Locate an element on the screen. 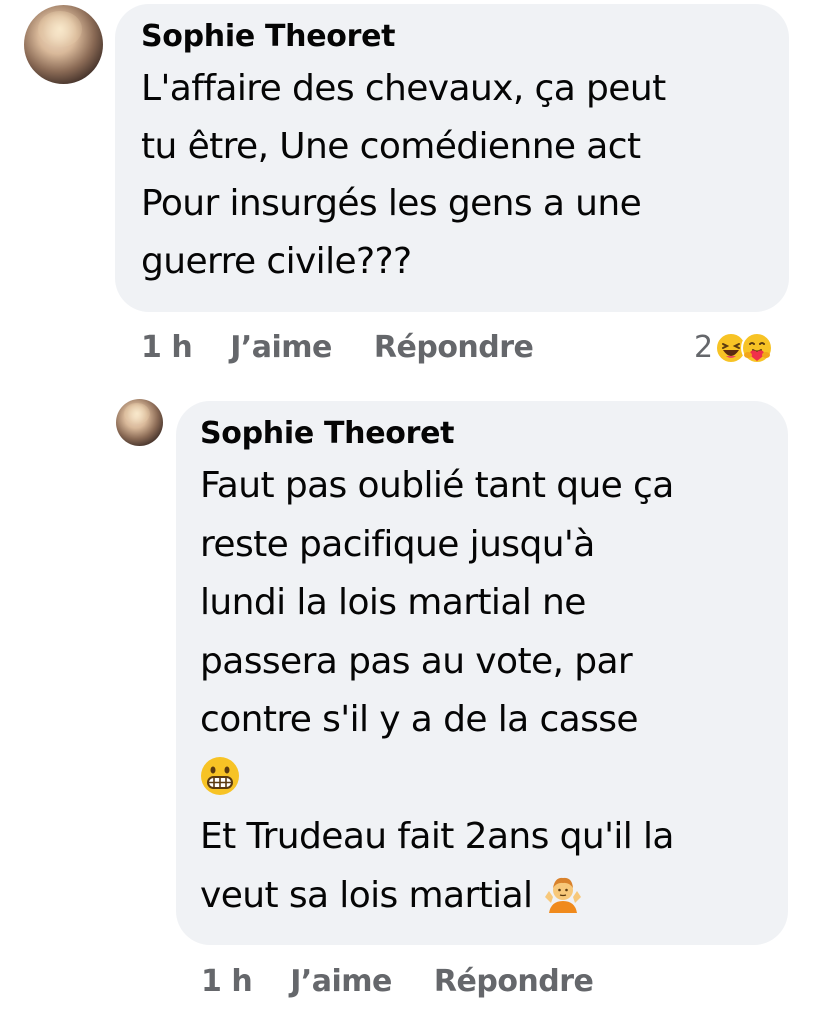  person-shrugging-icon is located at coordinates (563, 895).